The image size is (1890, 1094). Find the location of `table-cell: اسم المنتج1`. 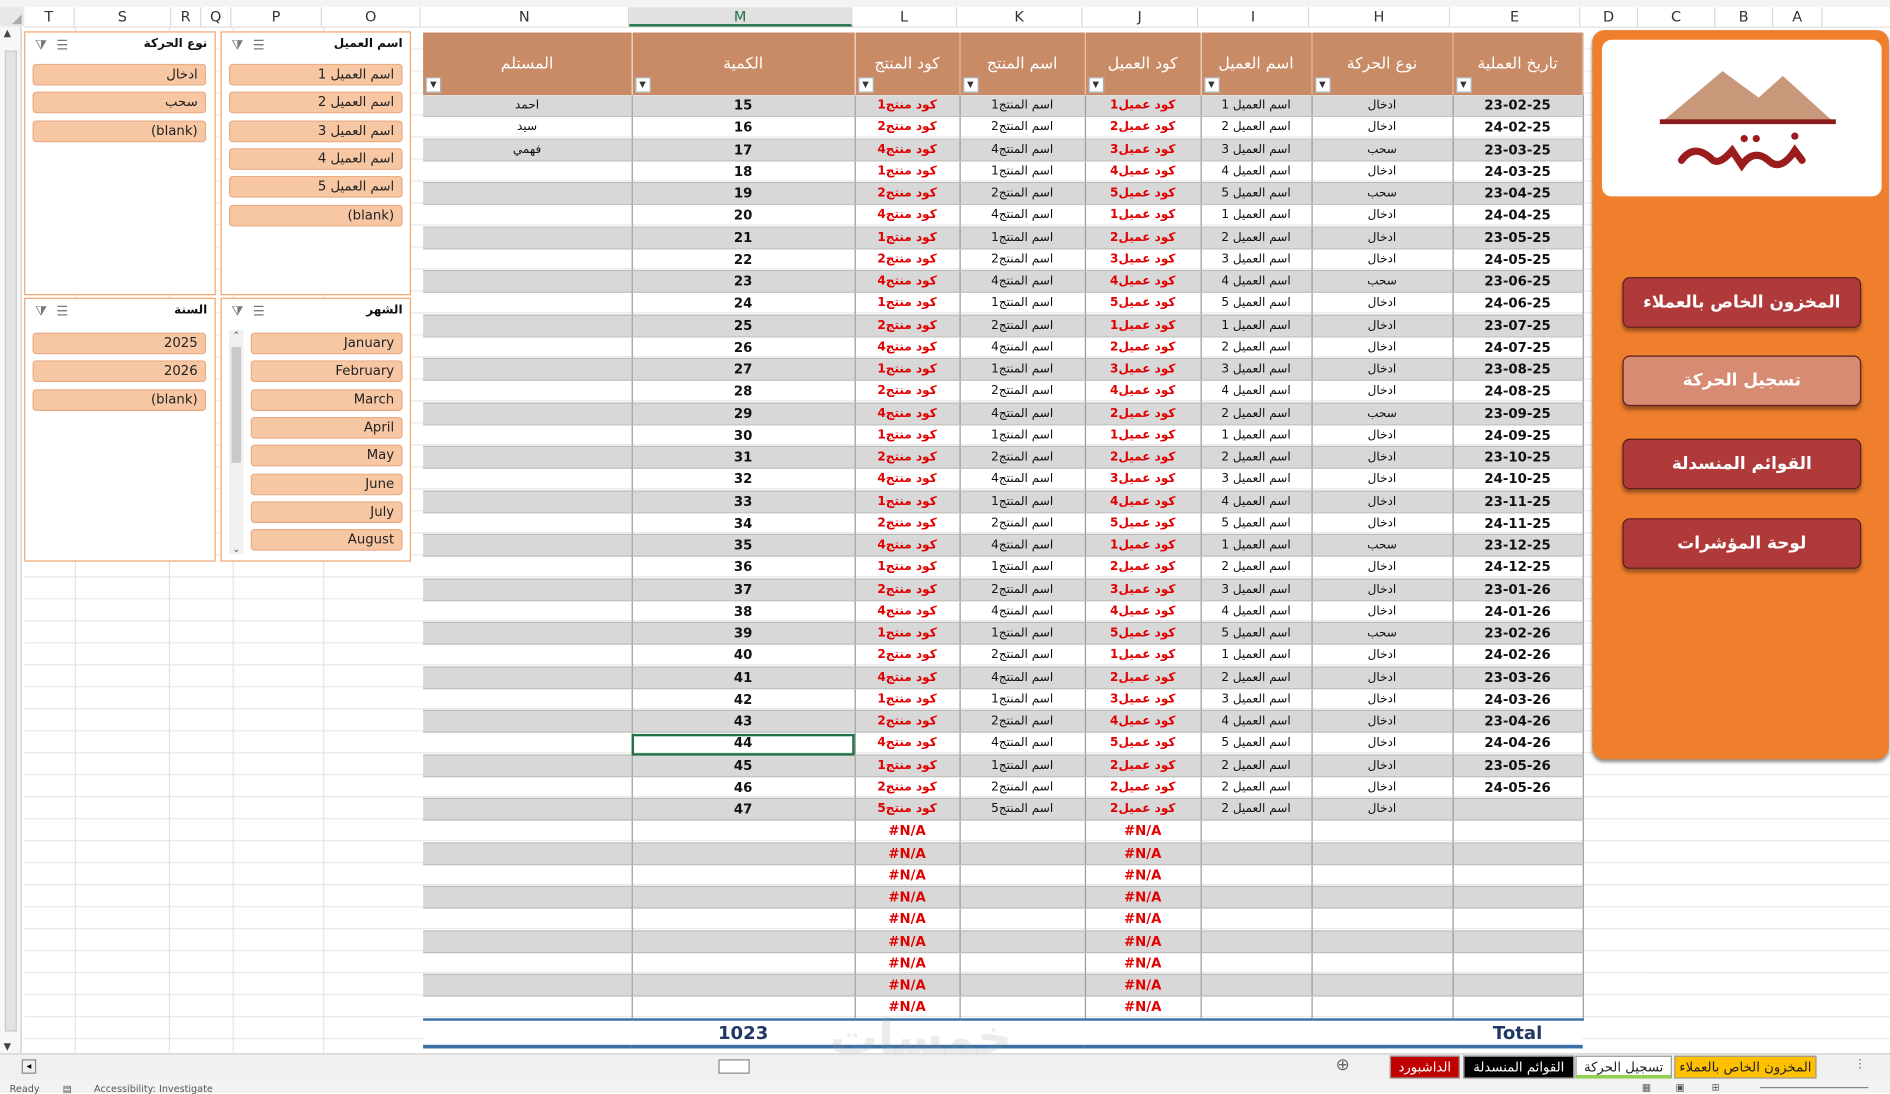

table-cell: اسم المنتج1 is located at coordinates (1022, 304).